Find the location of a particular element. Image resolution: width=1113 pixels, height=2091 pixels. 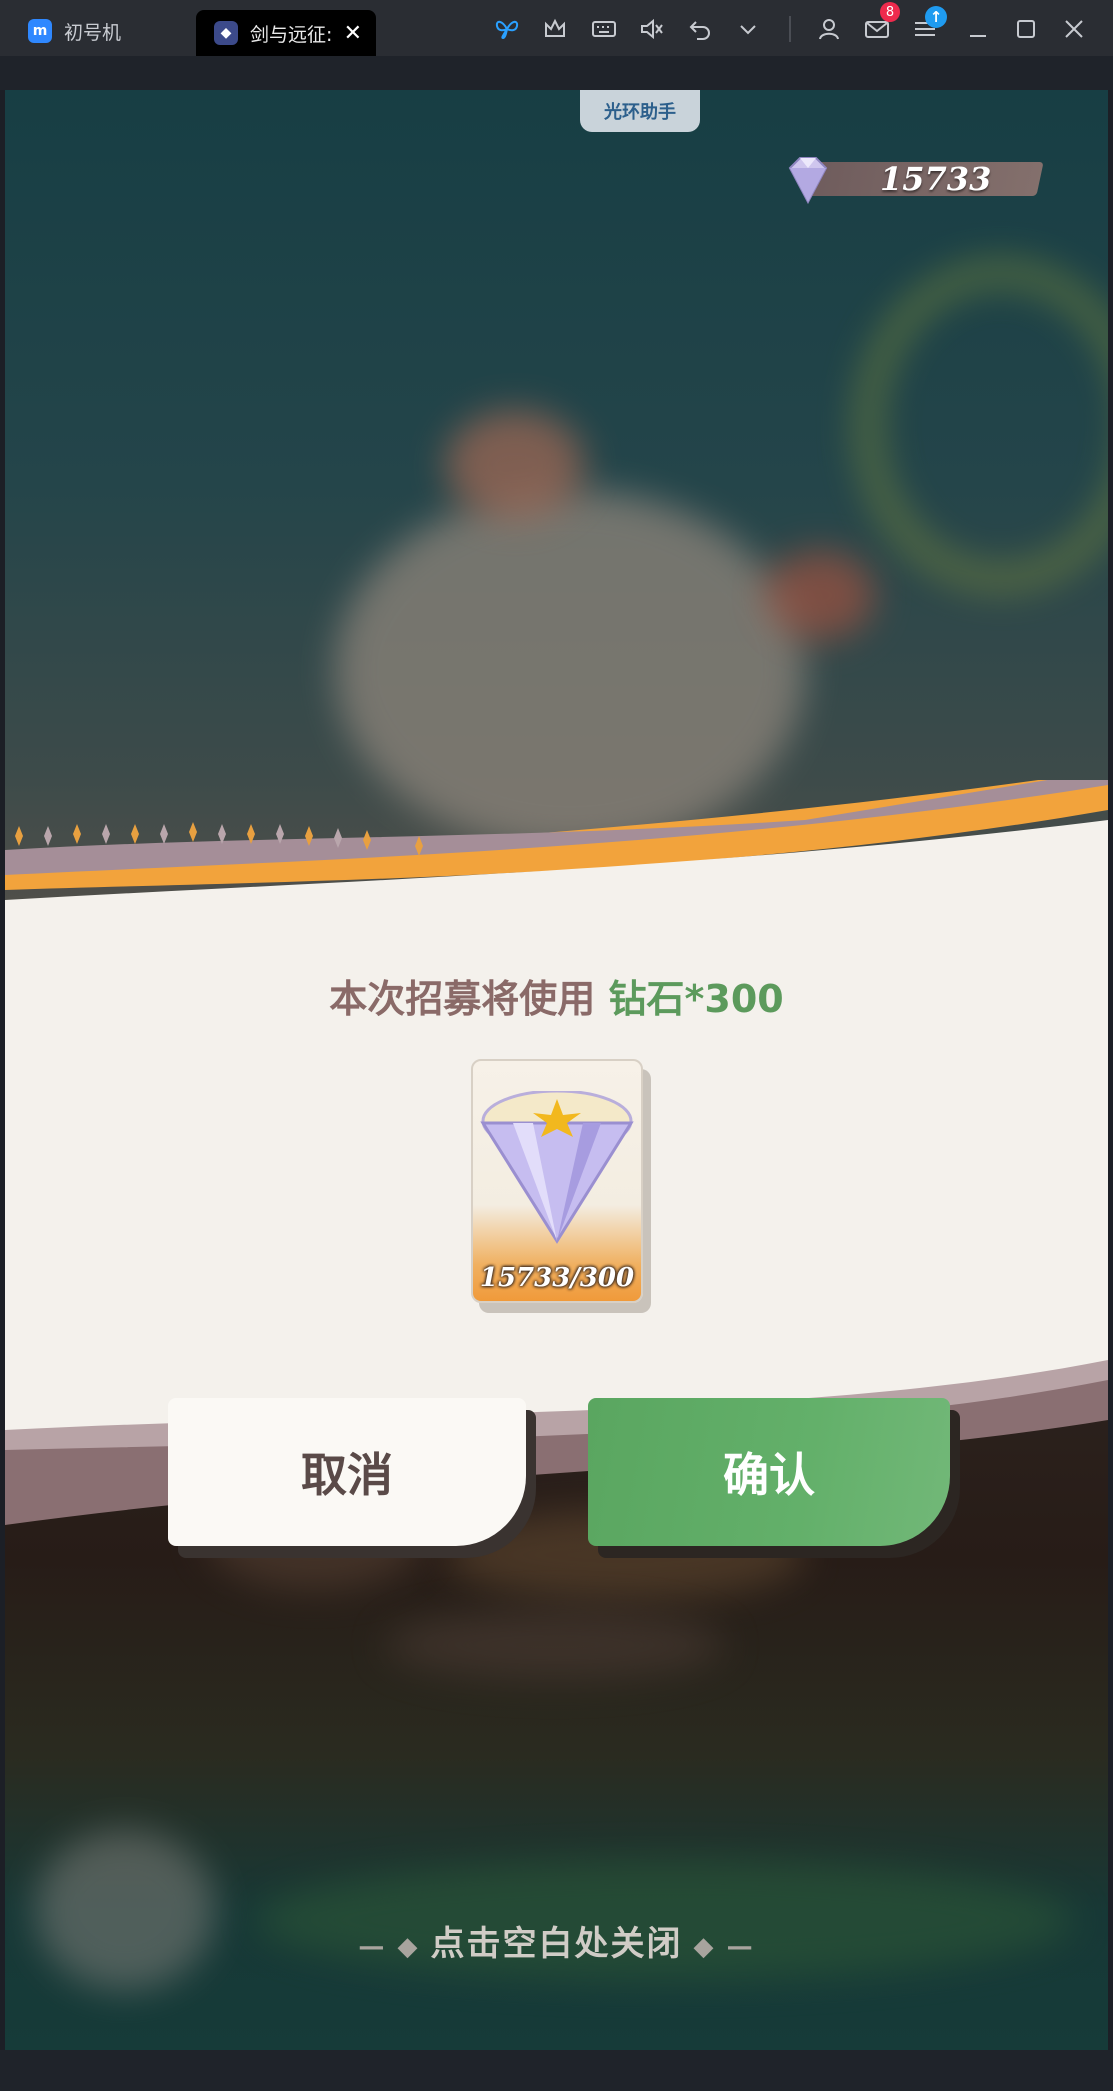

hint-decoration: ◆ — is located at coordinates (718, 1947).